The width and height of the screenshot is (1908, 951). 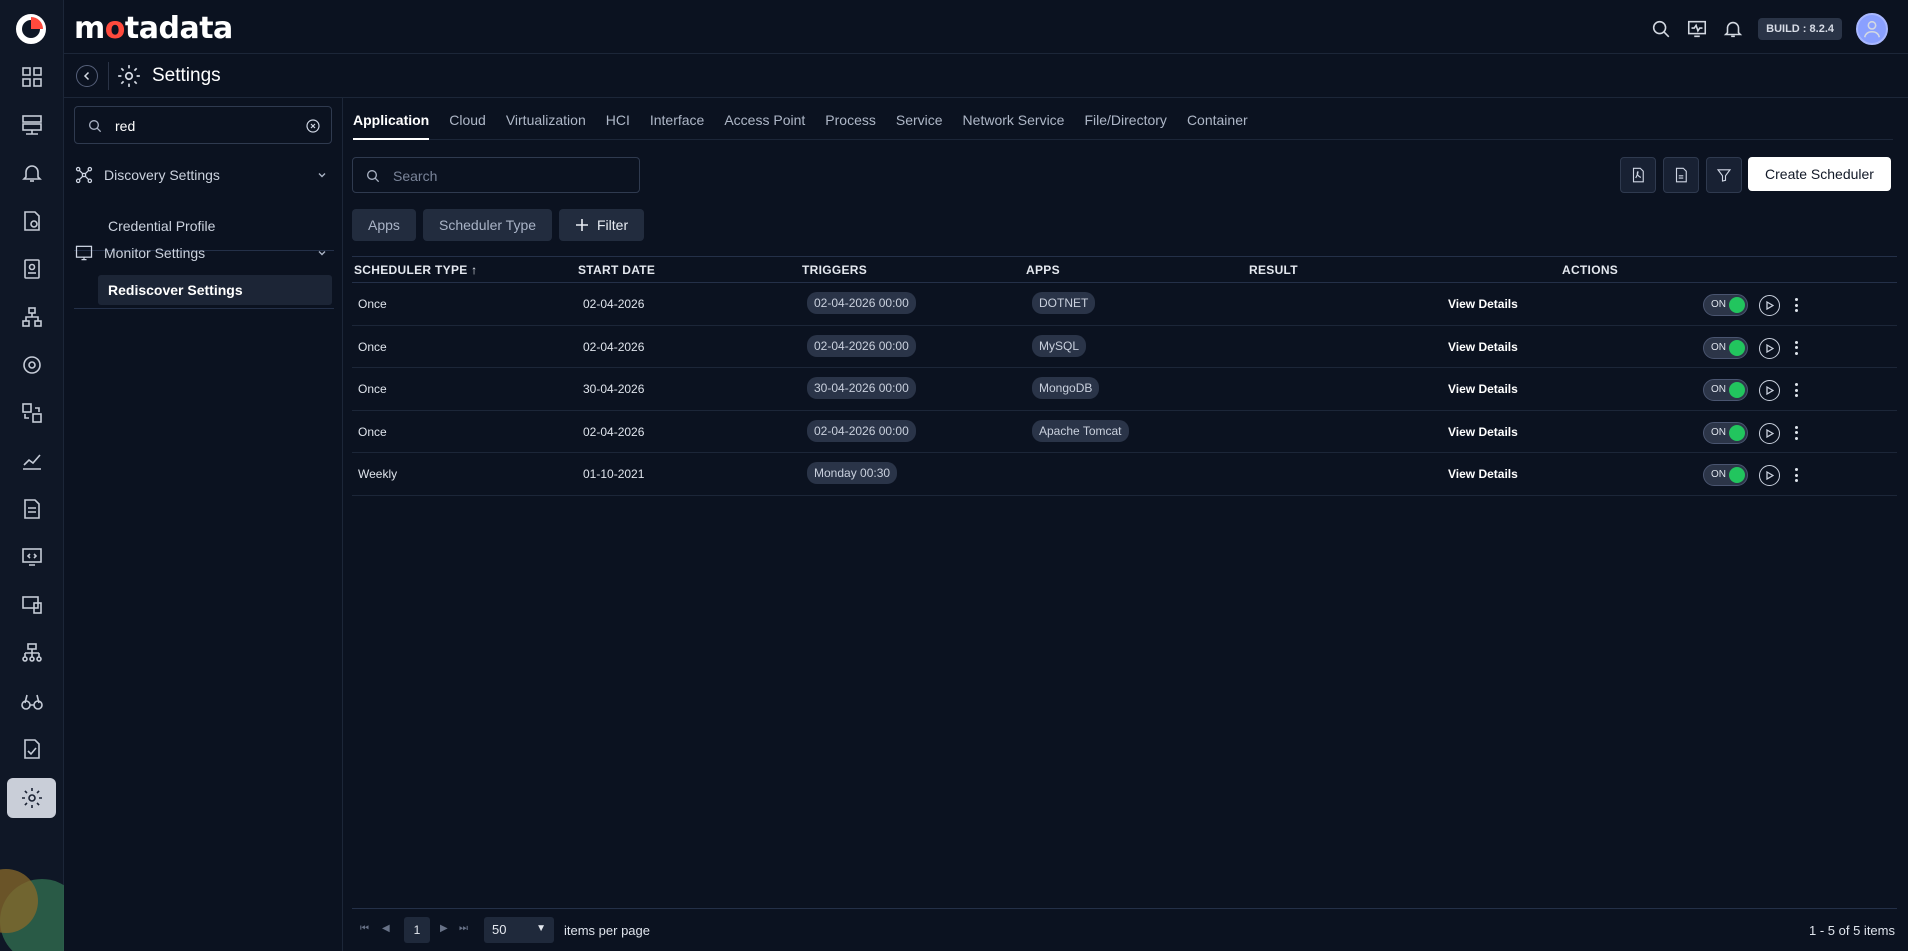 What do you see at coordinates (313, 126) in the screenshot?
I see `clear-search-icon` at bounding box center [313, 126].